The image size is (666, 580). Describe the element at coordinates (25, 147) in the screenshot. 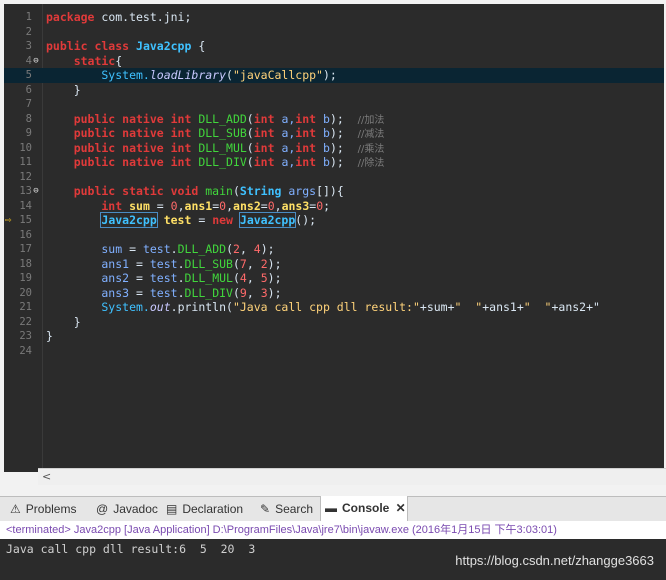

I see `line-number: 10` at that location.